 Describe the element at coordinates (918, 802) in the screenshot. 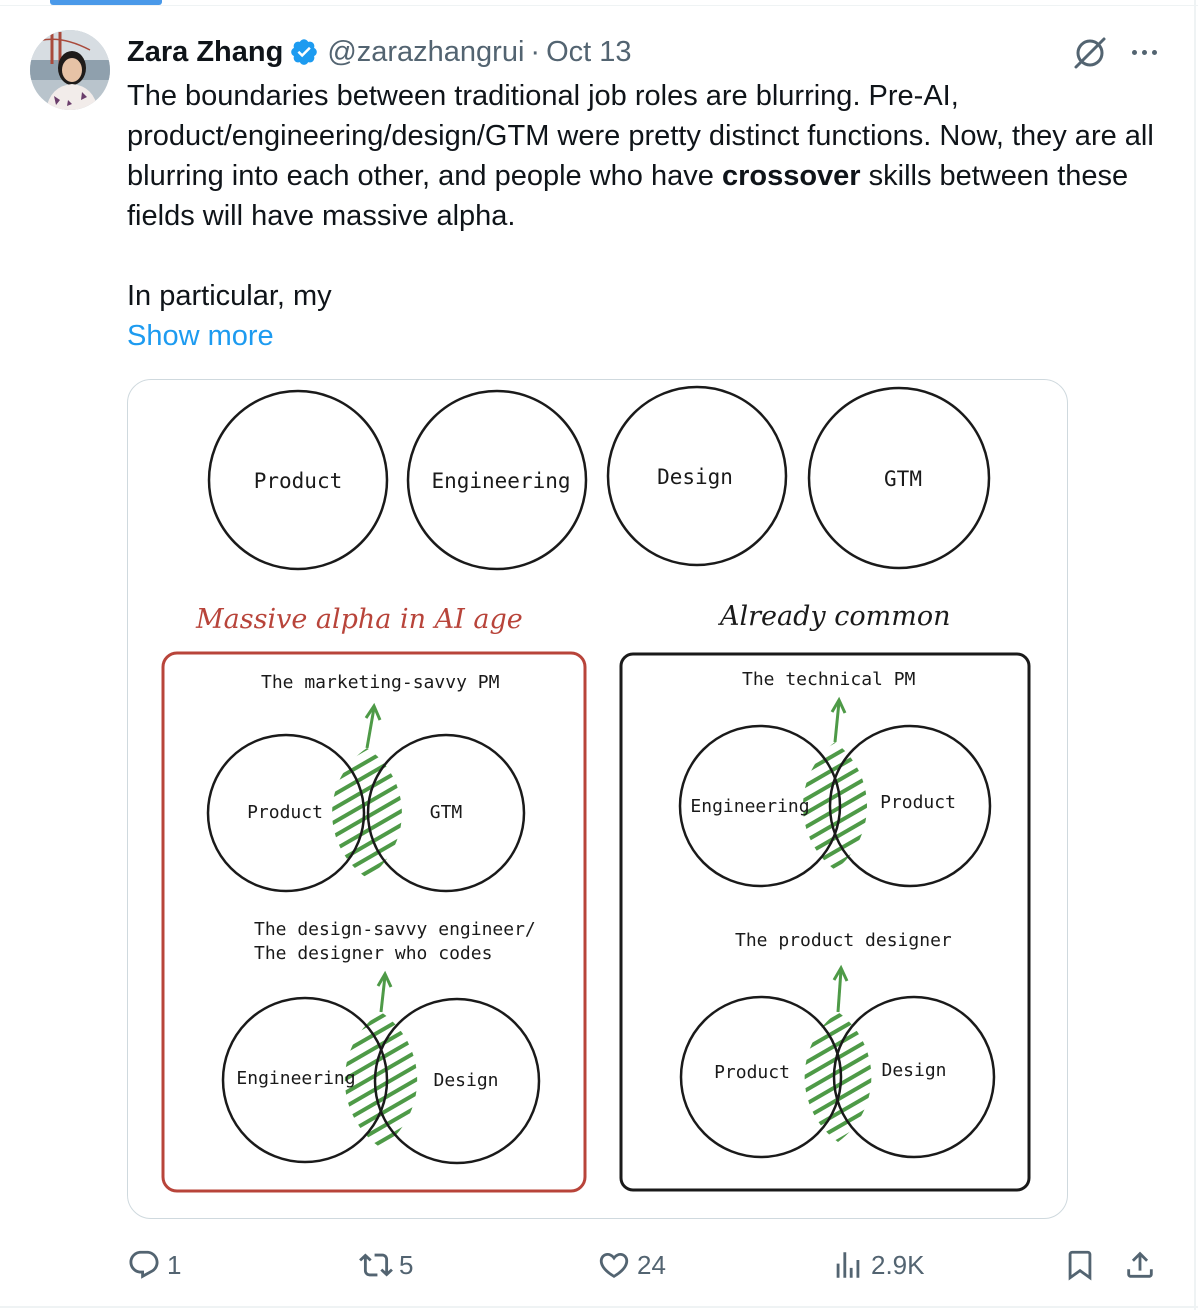

I see `venn-label-product-2: Product` at that location.